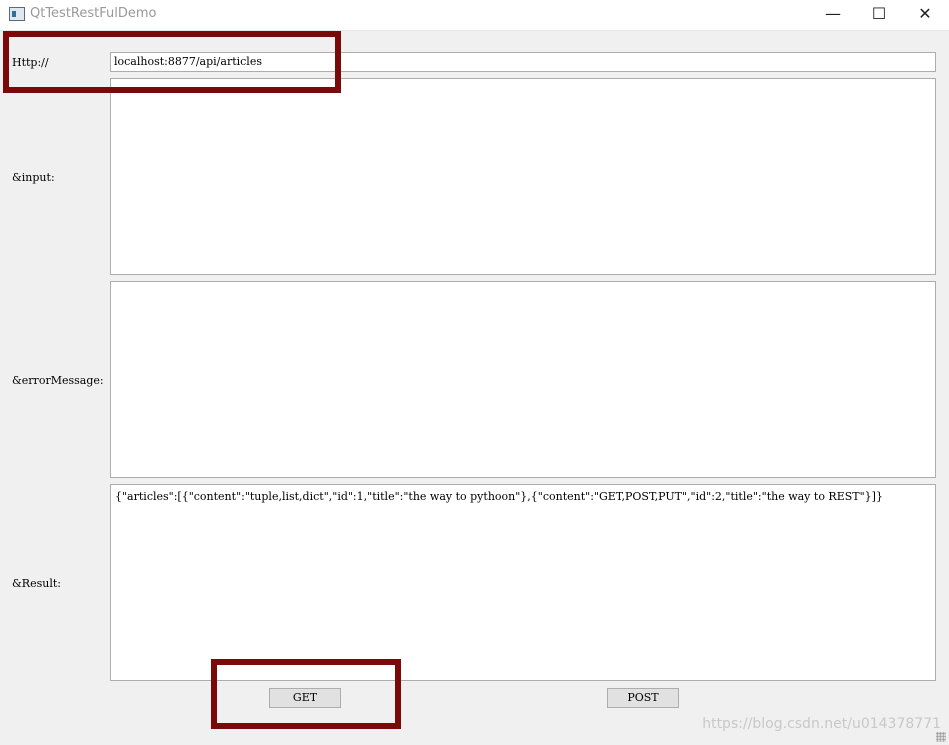 This screenshot has height=745, width=949. What do you see at coordinates (925, 15) in the screenshot?
I see `close-icon: ✕` at bounding box center [925, 15].